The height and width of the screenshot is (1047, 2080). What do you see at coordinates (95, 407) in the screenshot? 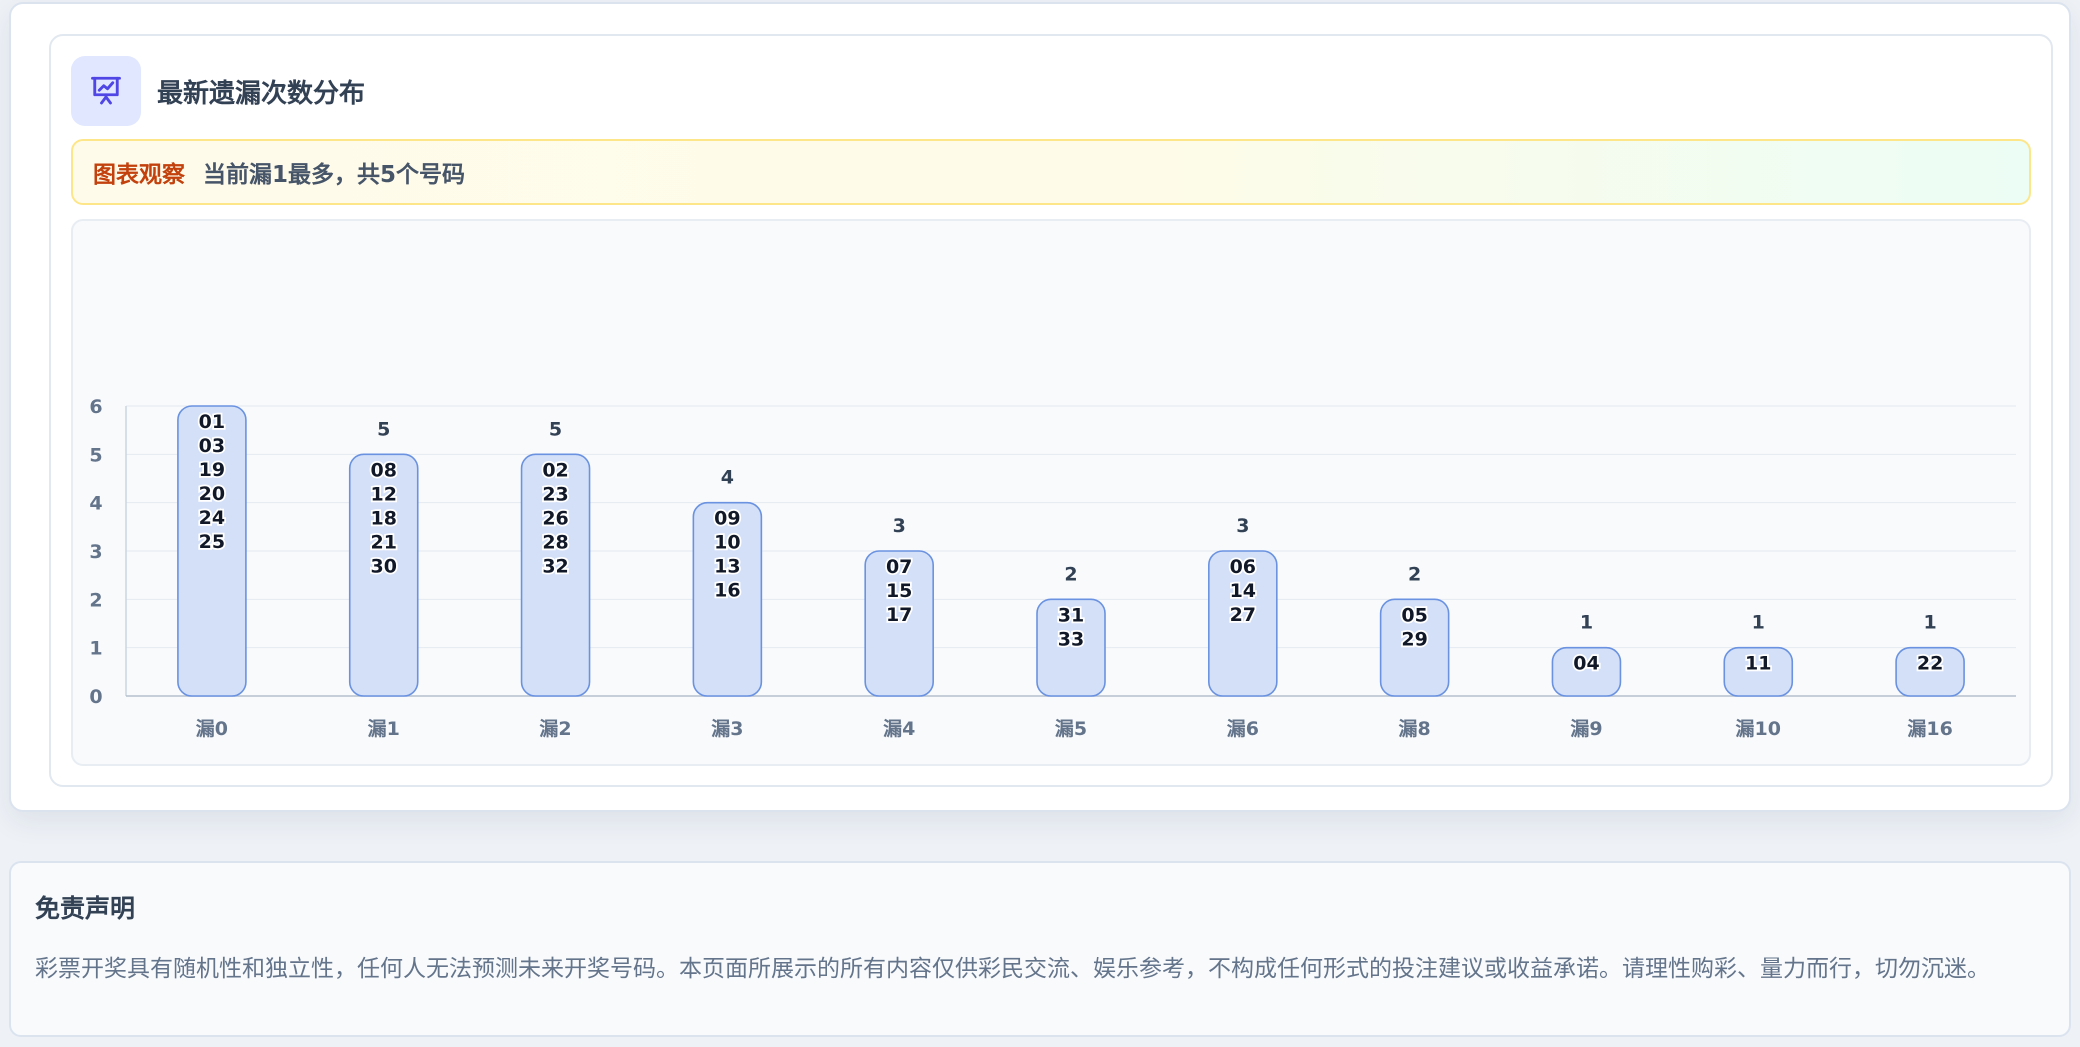
I see `y-tick-label: 6` at bounding box center [95, 407].